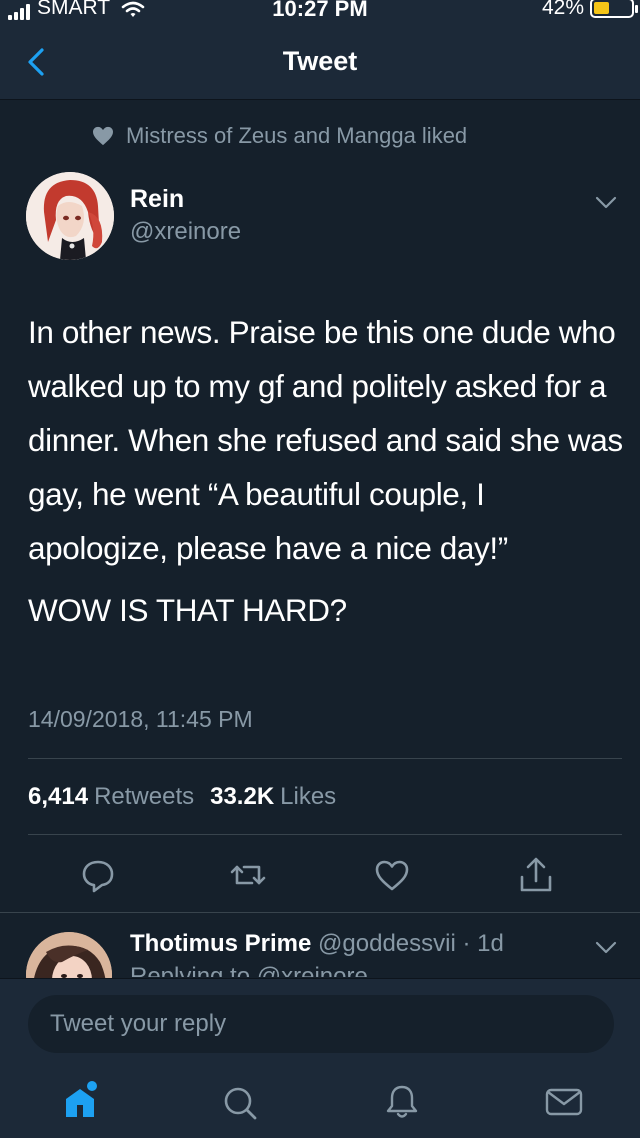  I want to click on like-icon, so click(392, 875).